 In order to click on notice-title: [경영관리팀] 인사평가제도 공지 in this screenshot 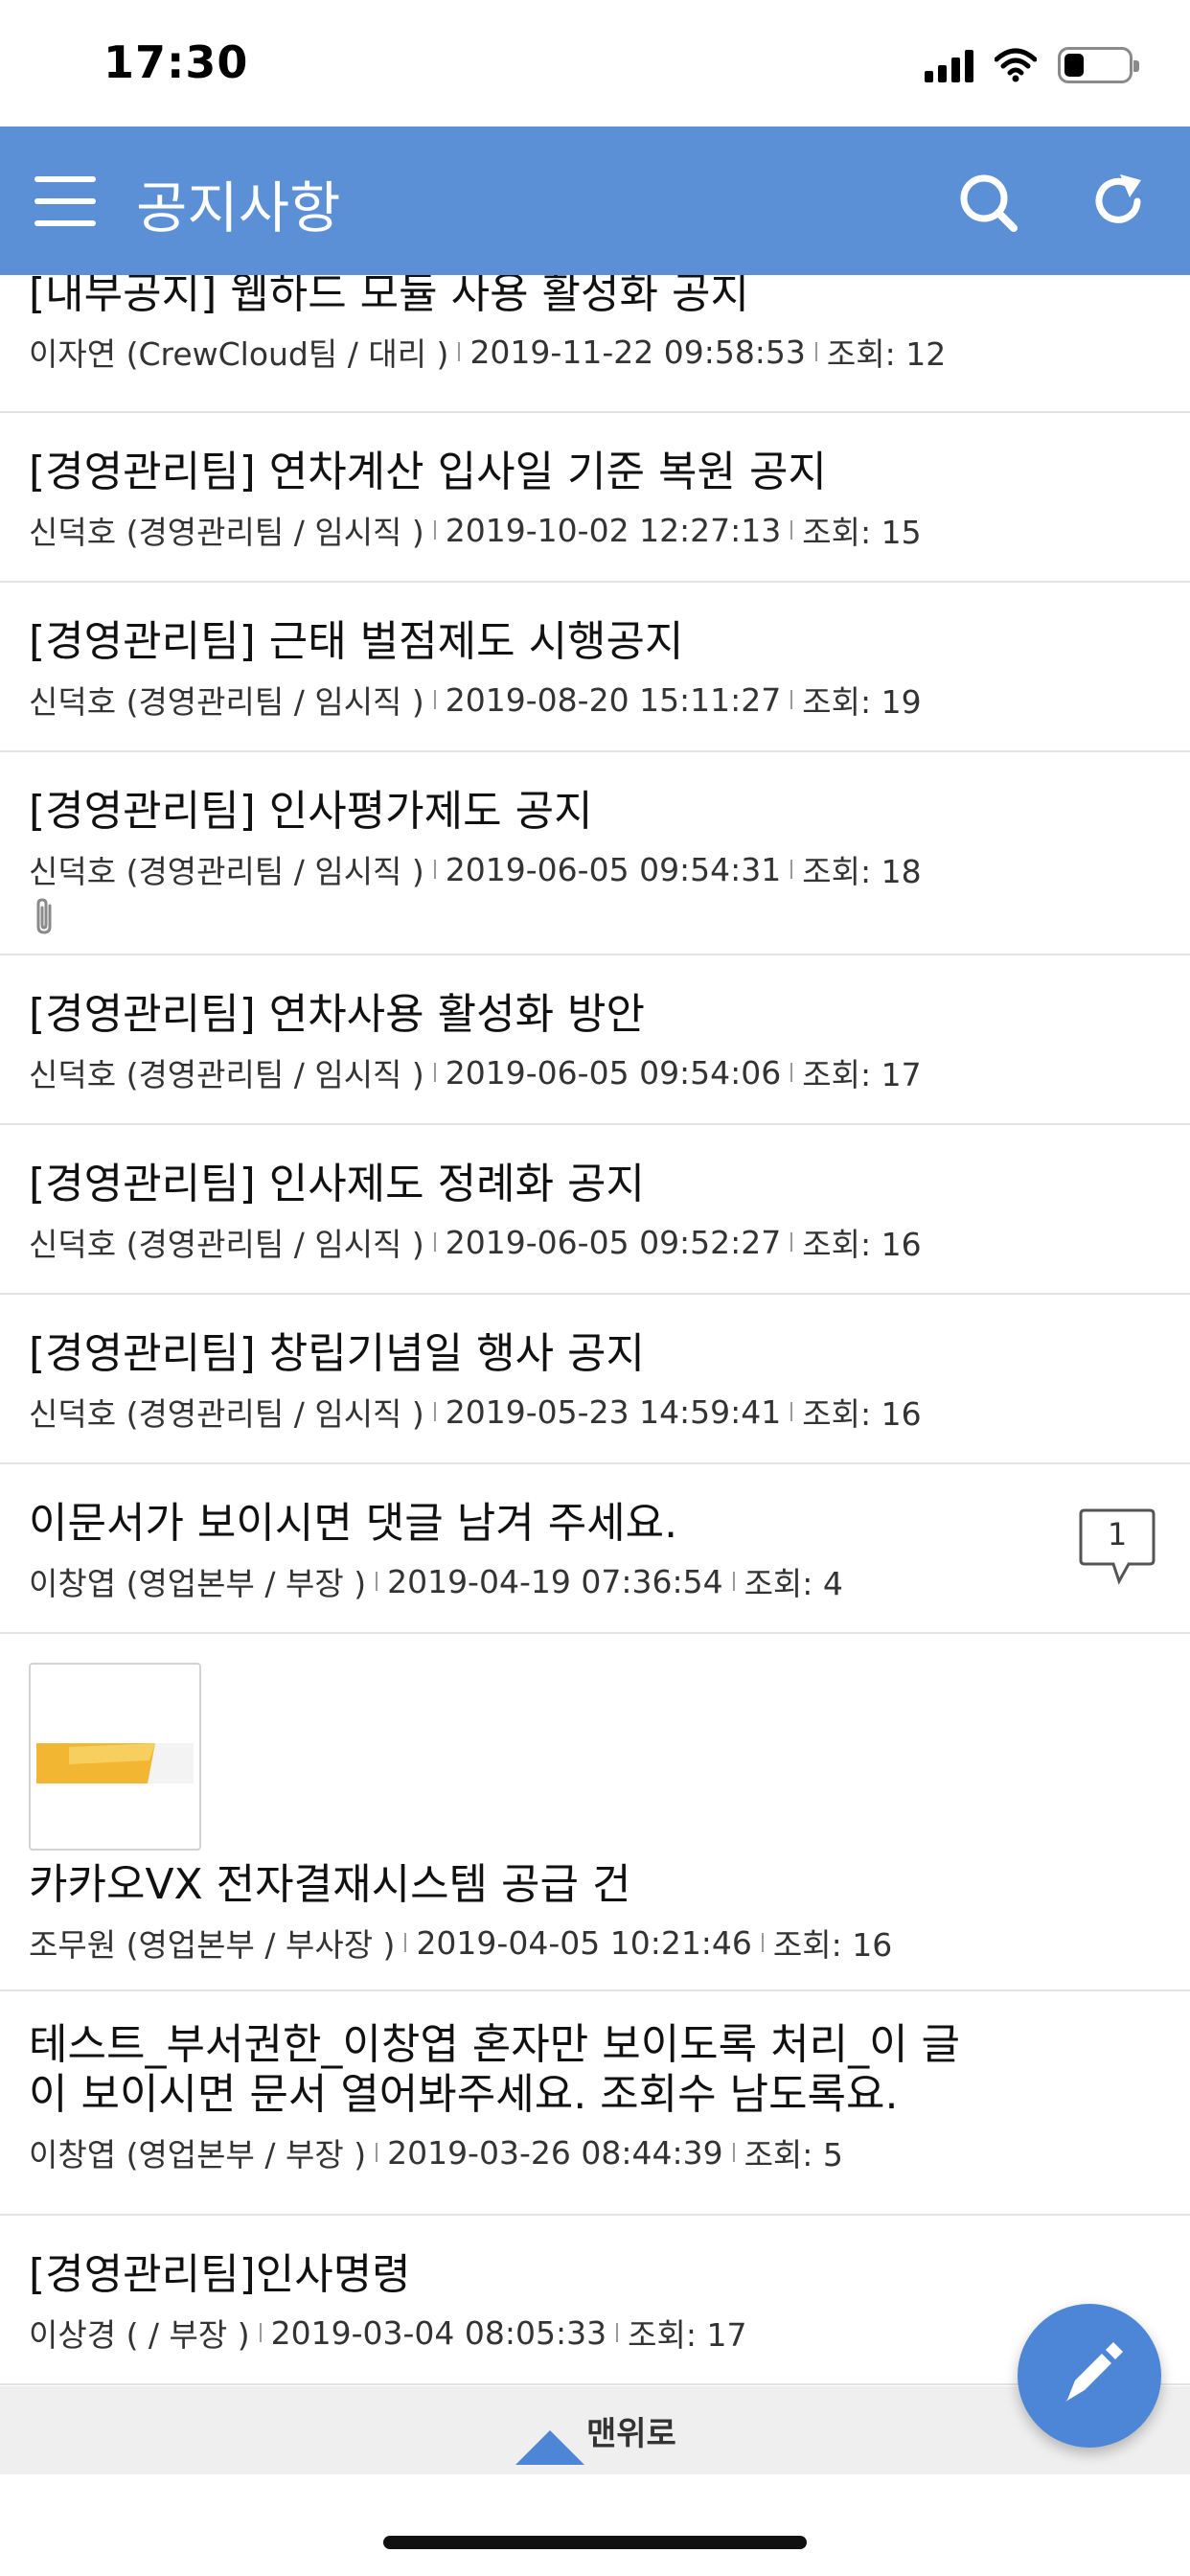, I will do `click(311, 811)`.